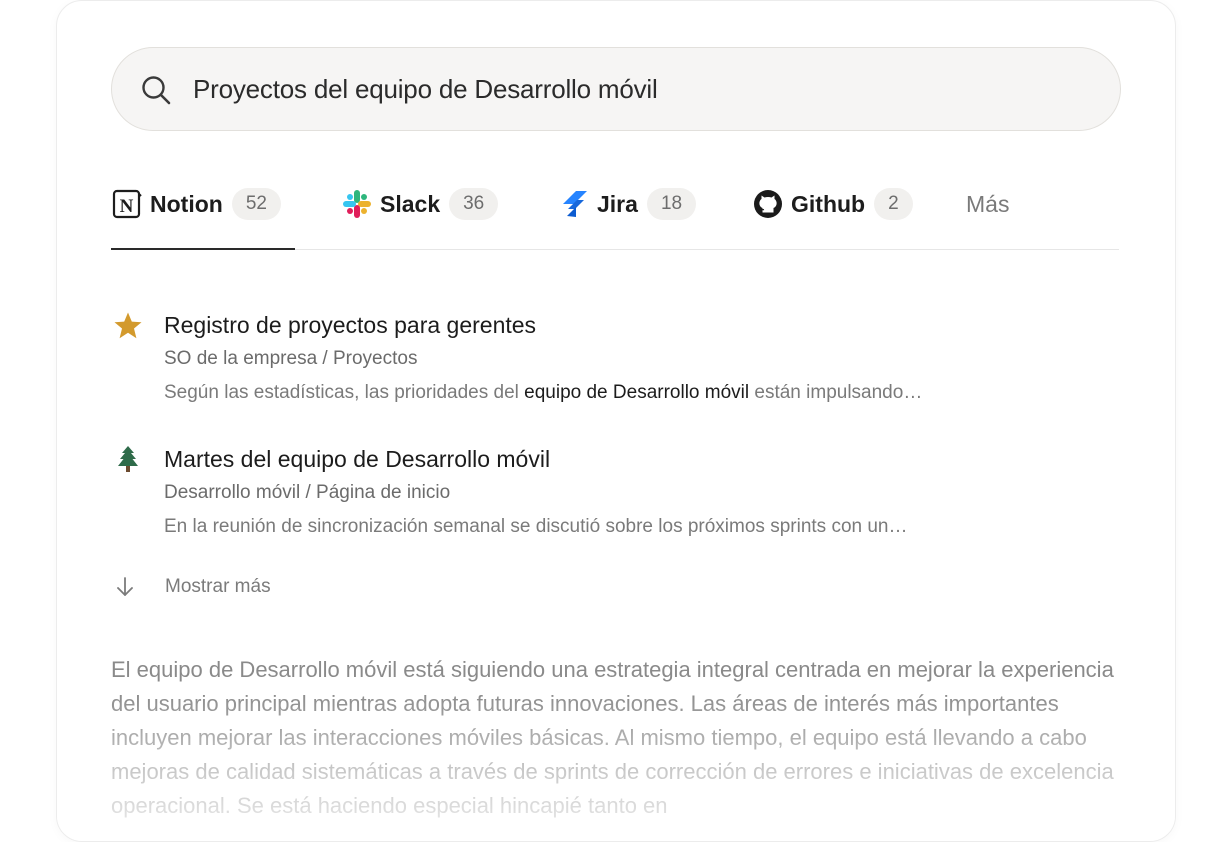  I want to click on active-tab-indicator, so click(203, 249).